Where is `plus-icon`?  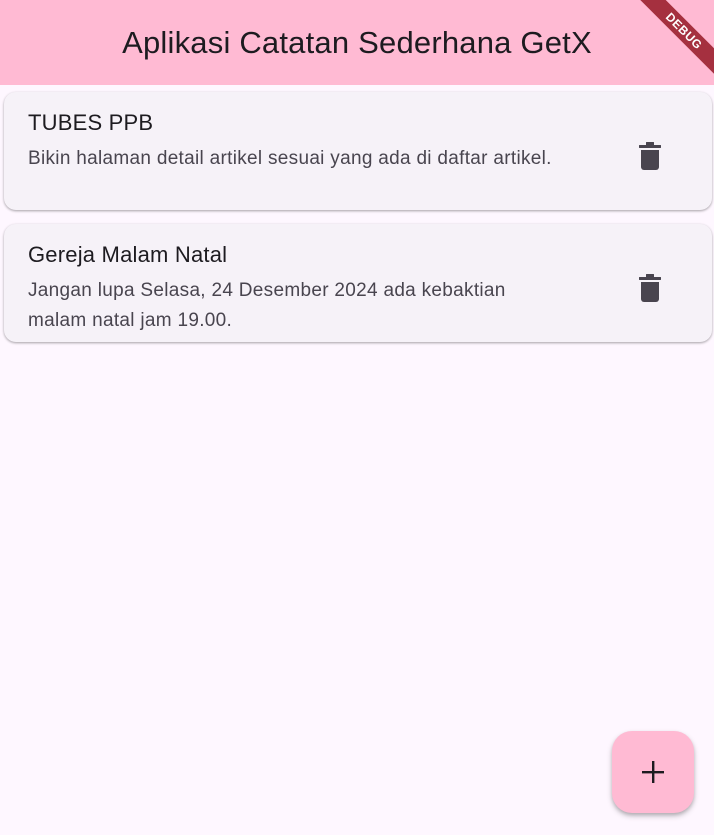 plus-icon is located at coordinates (653, 772).